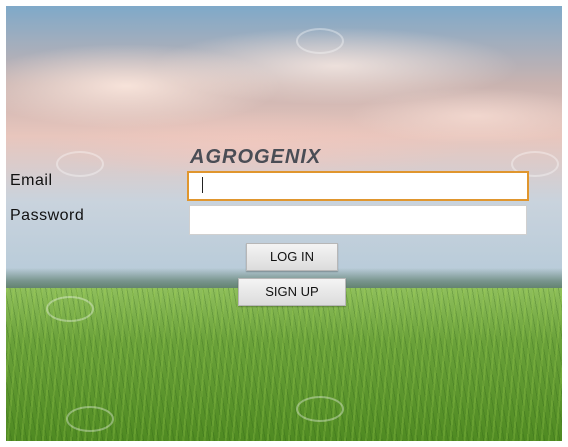 Image resolution: width=568 pixels, height=447 pixels. I want to click on email-label: Email, so click(31, 180).